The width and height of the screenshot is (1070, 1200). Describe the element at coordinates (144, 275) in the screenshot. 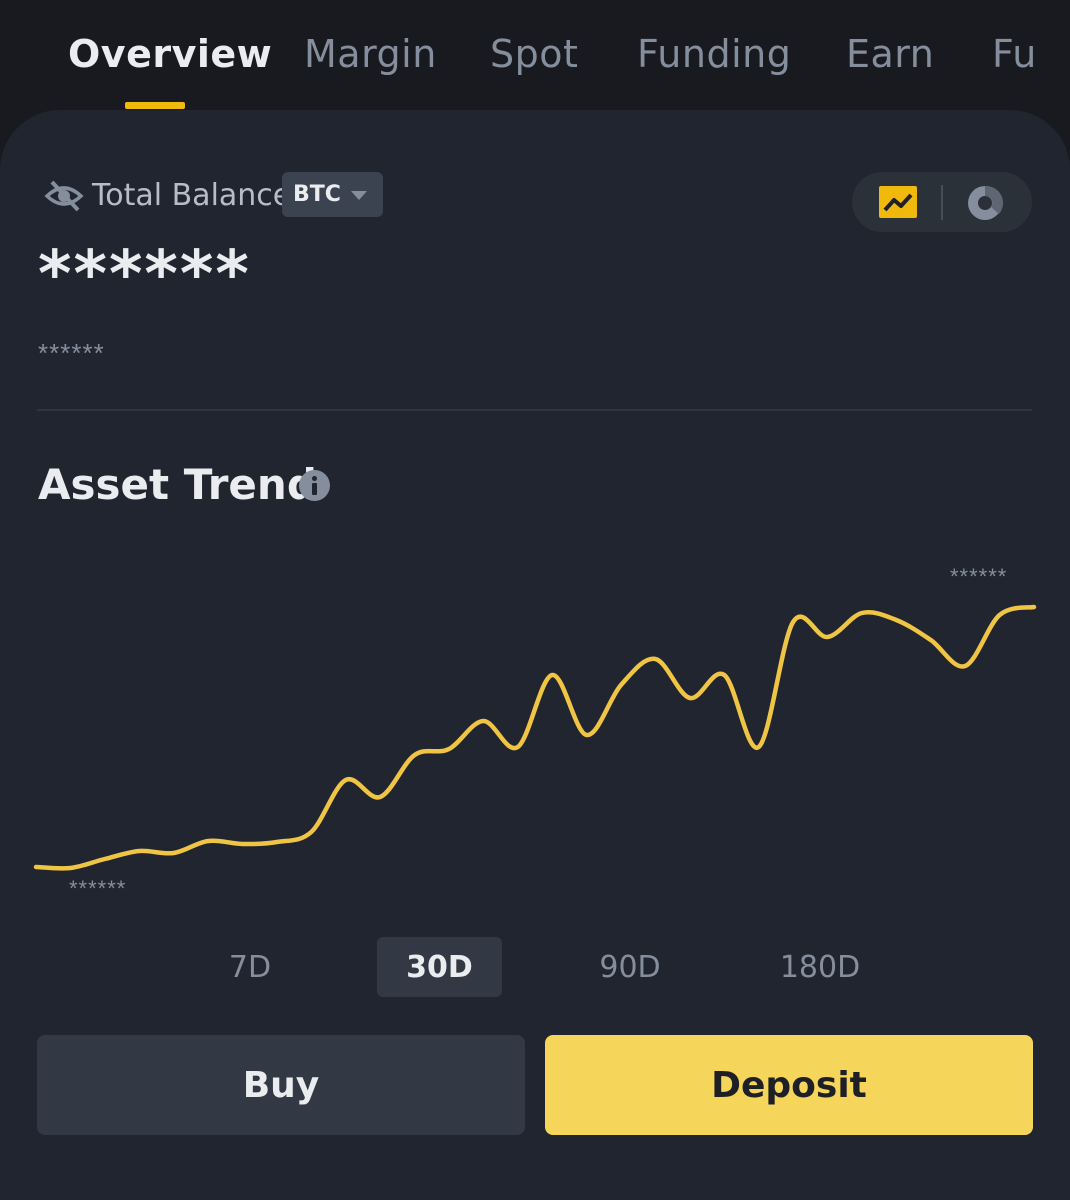

I see `total-balance-value: ******` at that location.